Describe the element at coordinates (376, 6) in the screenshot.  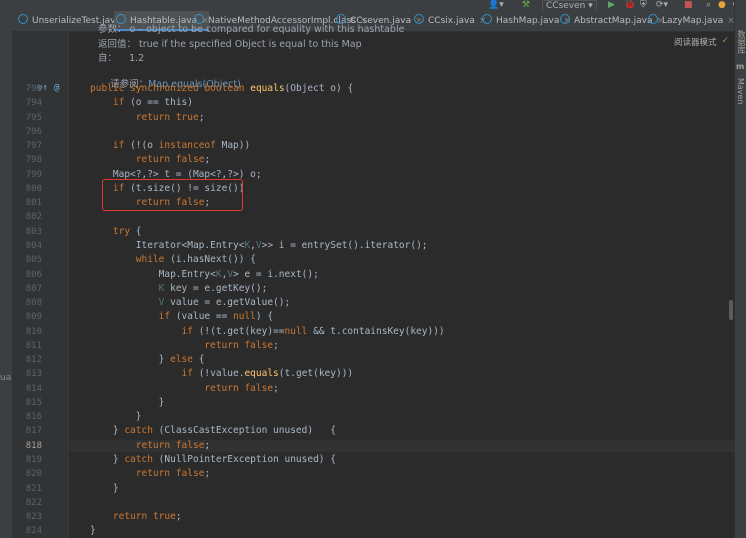
I see `top-toolbar: 👤▾ ⚒ CCseven ▾ ▶ 🐞 ⛨ ⟳▾ ■ ⌕ ● ⚙` at that location.